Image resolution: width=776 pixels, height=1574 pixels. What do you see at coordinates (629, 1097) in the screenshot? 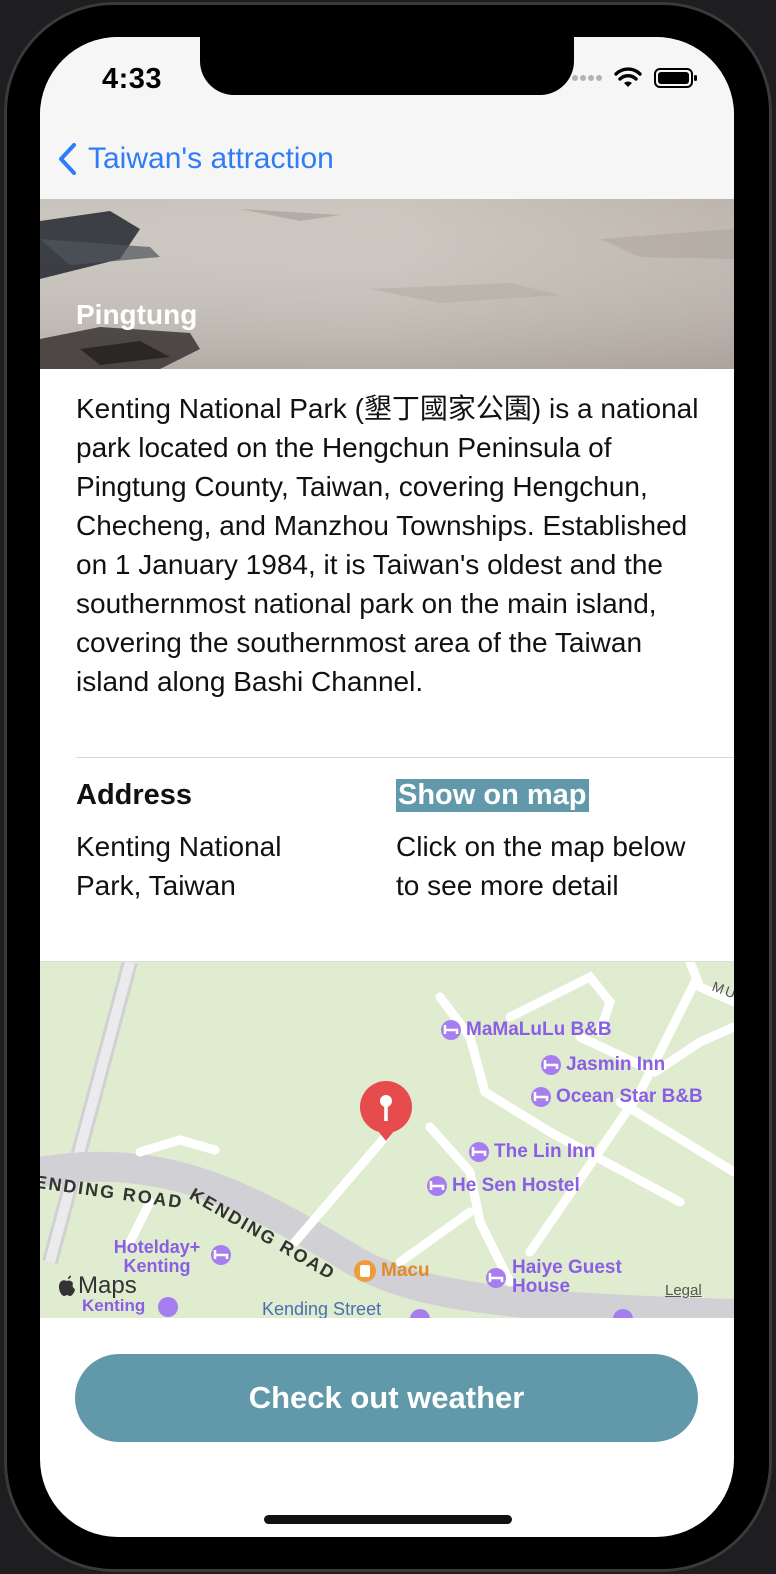
I see `poi-label: Ocean Star B&B` at bounding box center [629, 1097].